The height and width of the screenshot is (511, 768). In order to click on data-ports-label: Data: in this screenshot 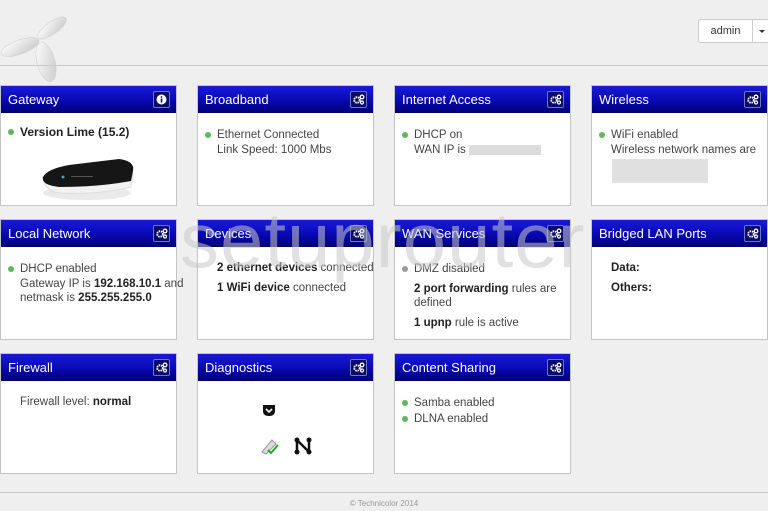, I will do `click(625, 268)`.